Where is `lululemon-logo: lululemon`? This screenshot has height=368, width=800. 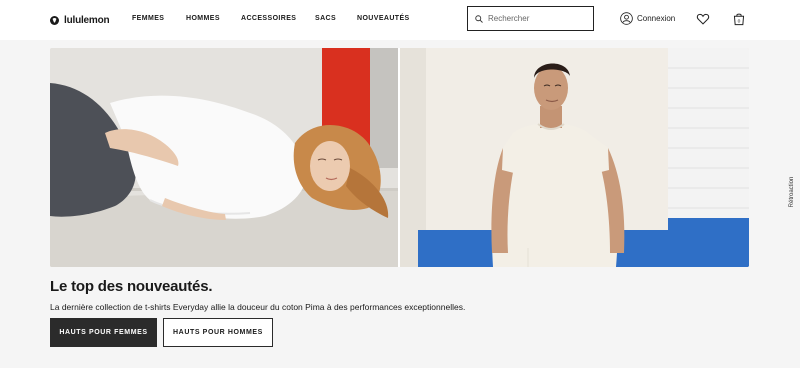
lululemon-logo: lululemon is located at coordinates (80, 20).